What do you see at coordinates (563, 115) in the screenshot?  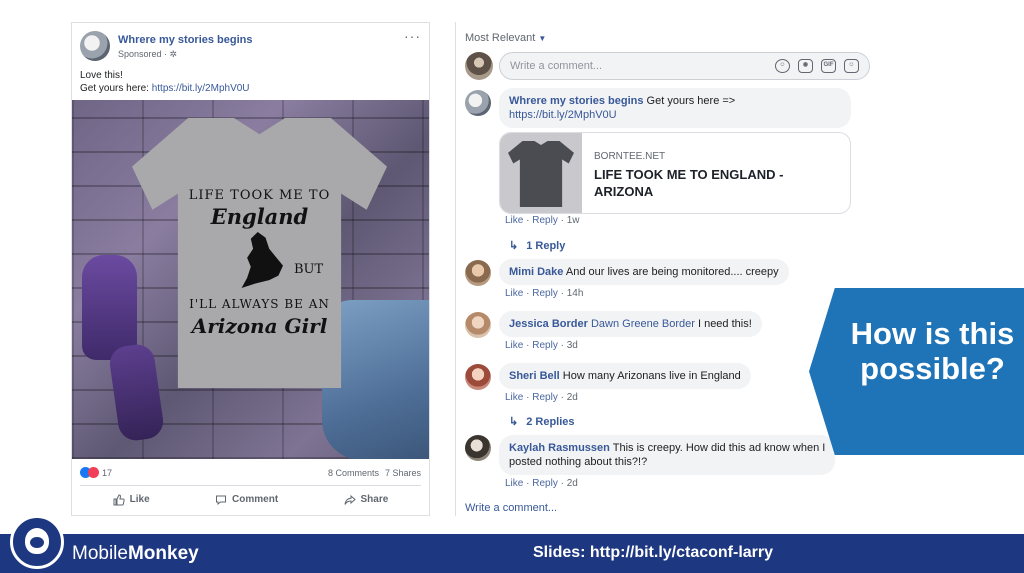 I see `comment-link: https://bit.ly/2MphV0U` at bounding box center [563, 115].